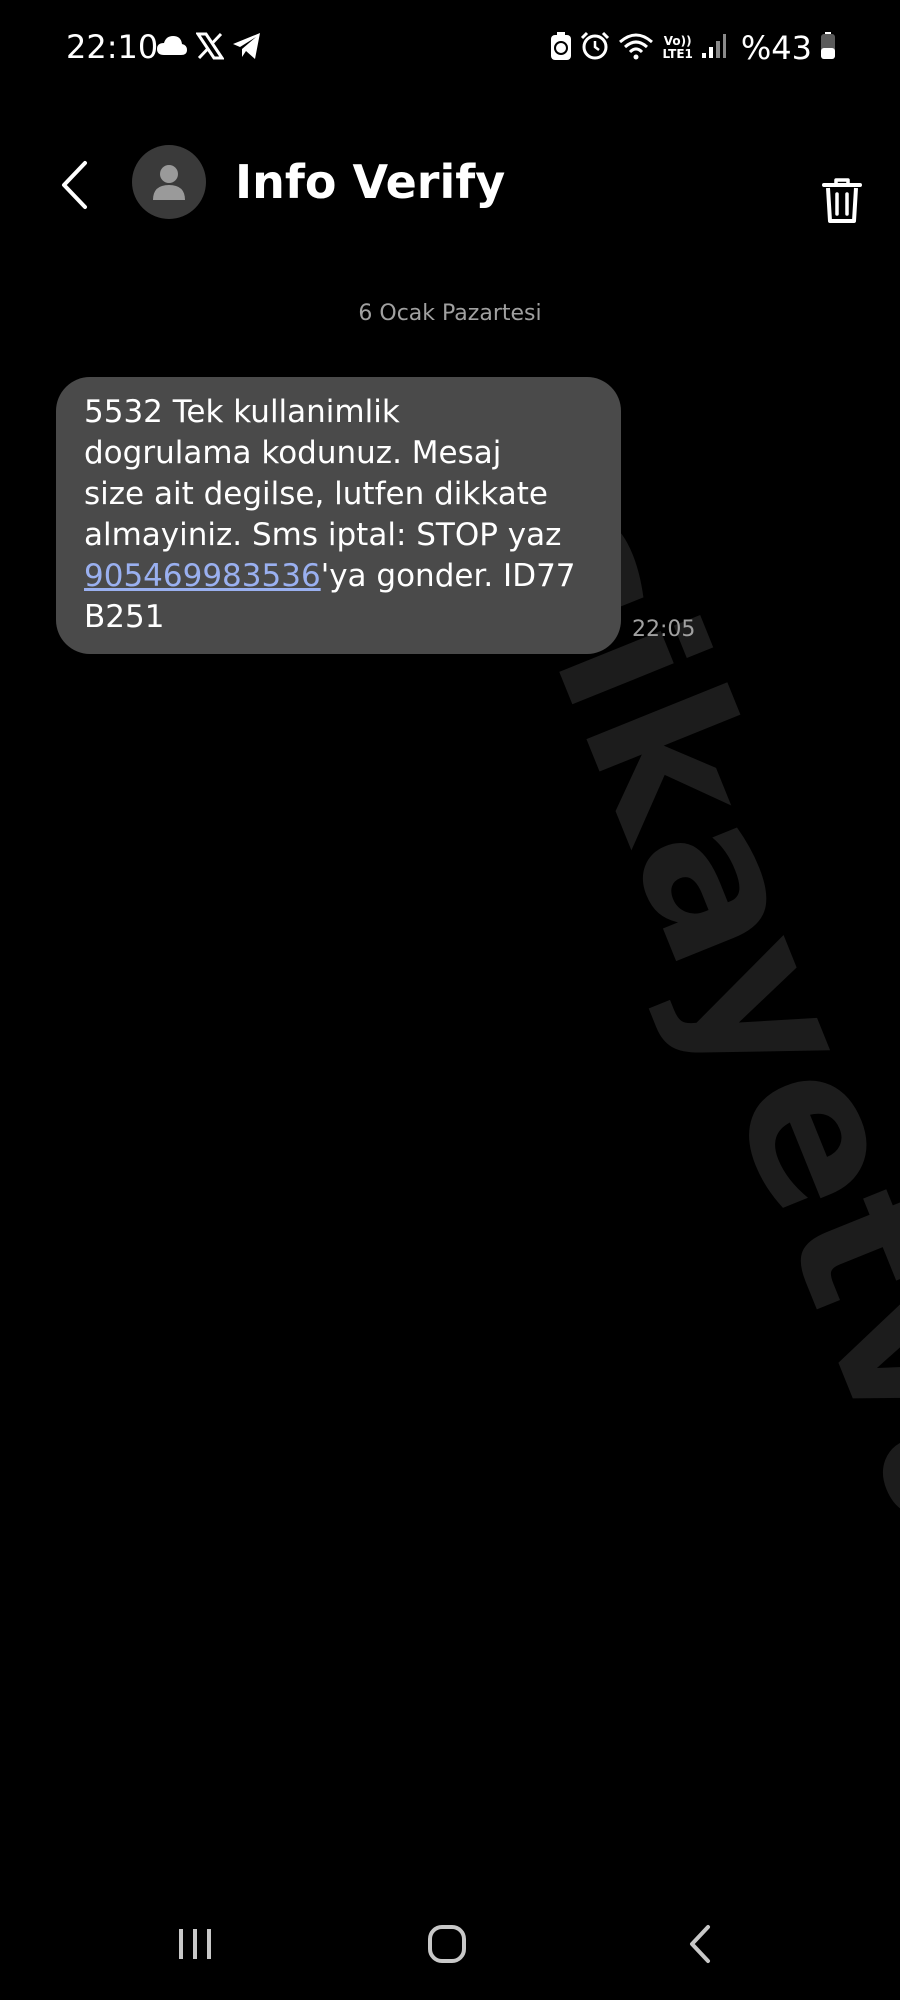  I want to click on battery-icon, so click(828, 48).